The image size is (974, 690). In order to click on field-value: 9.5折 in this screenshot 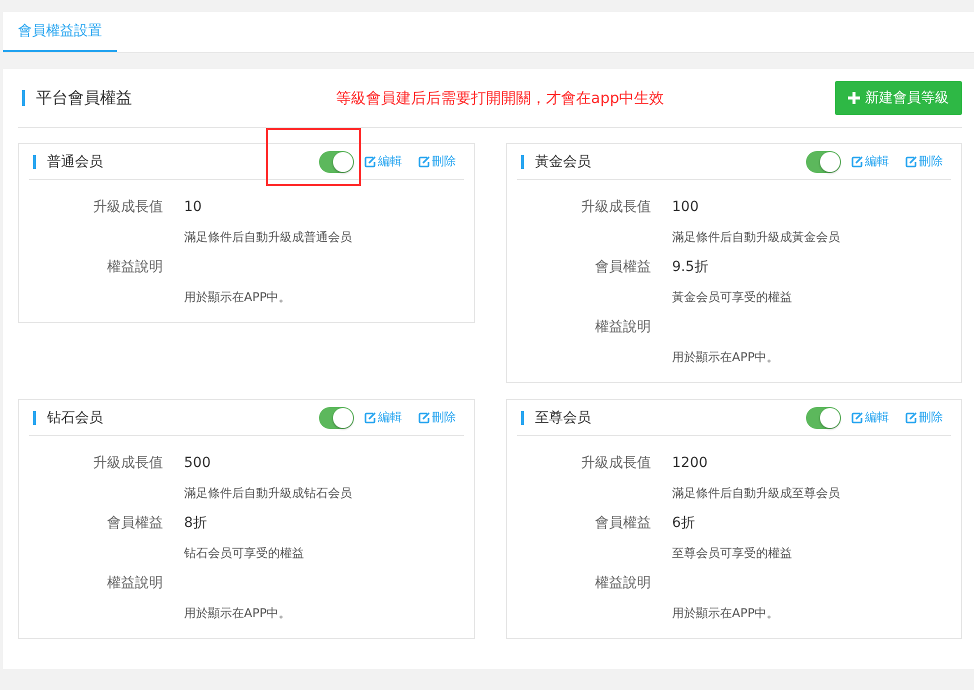, I will do `click(690, 267)`.